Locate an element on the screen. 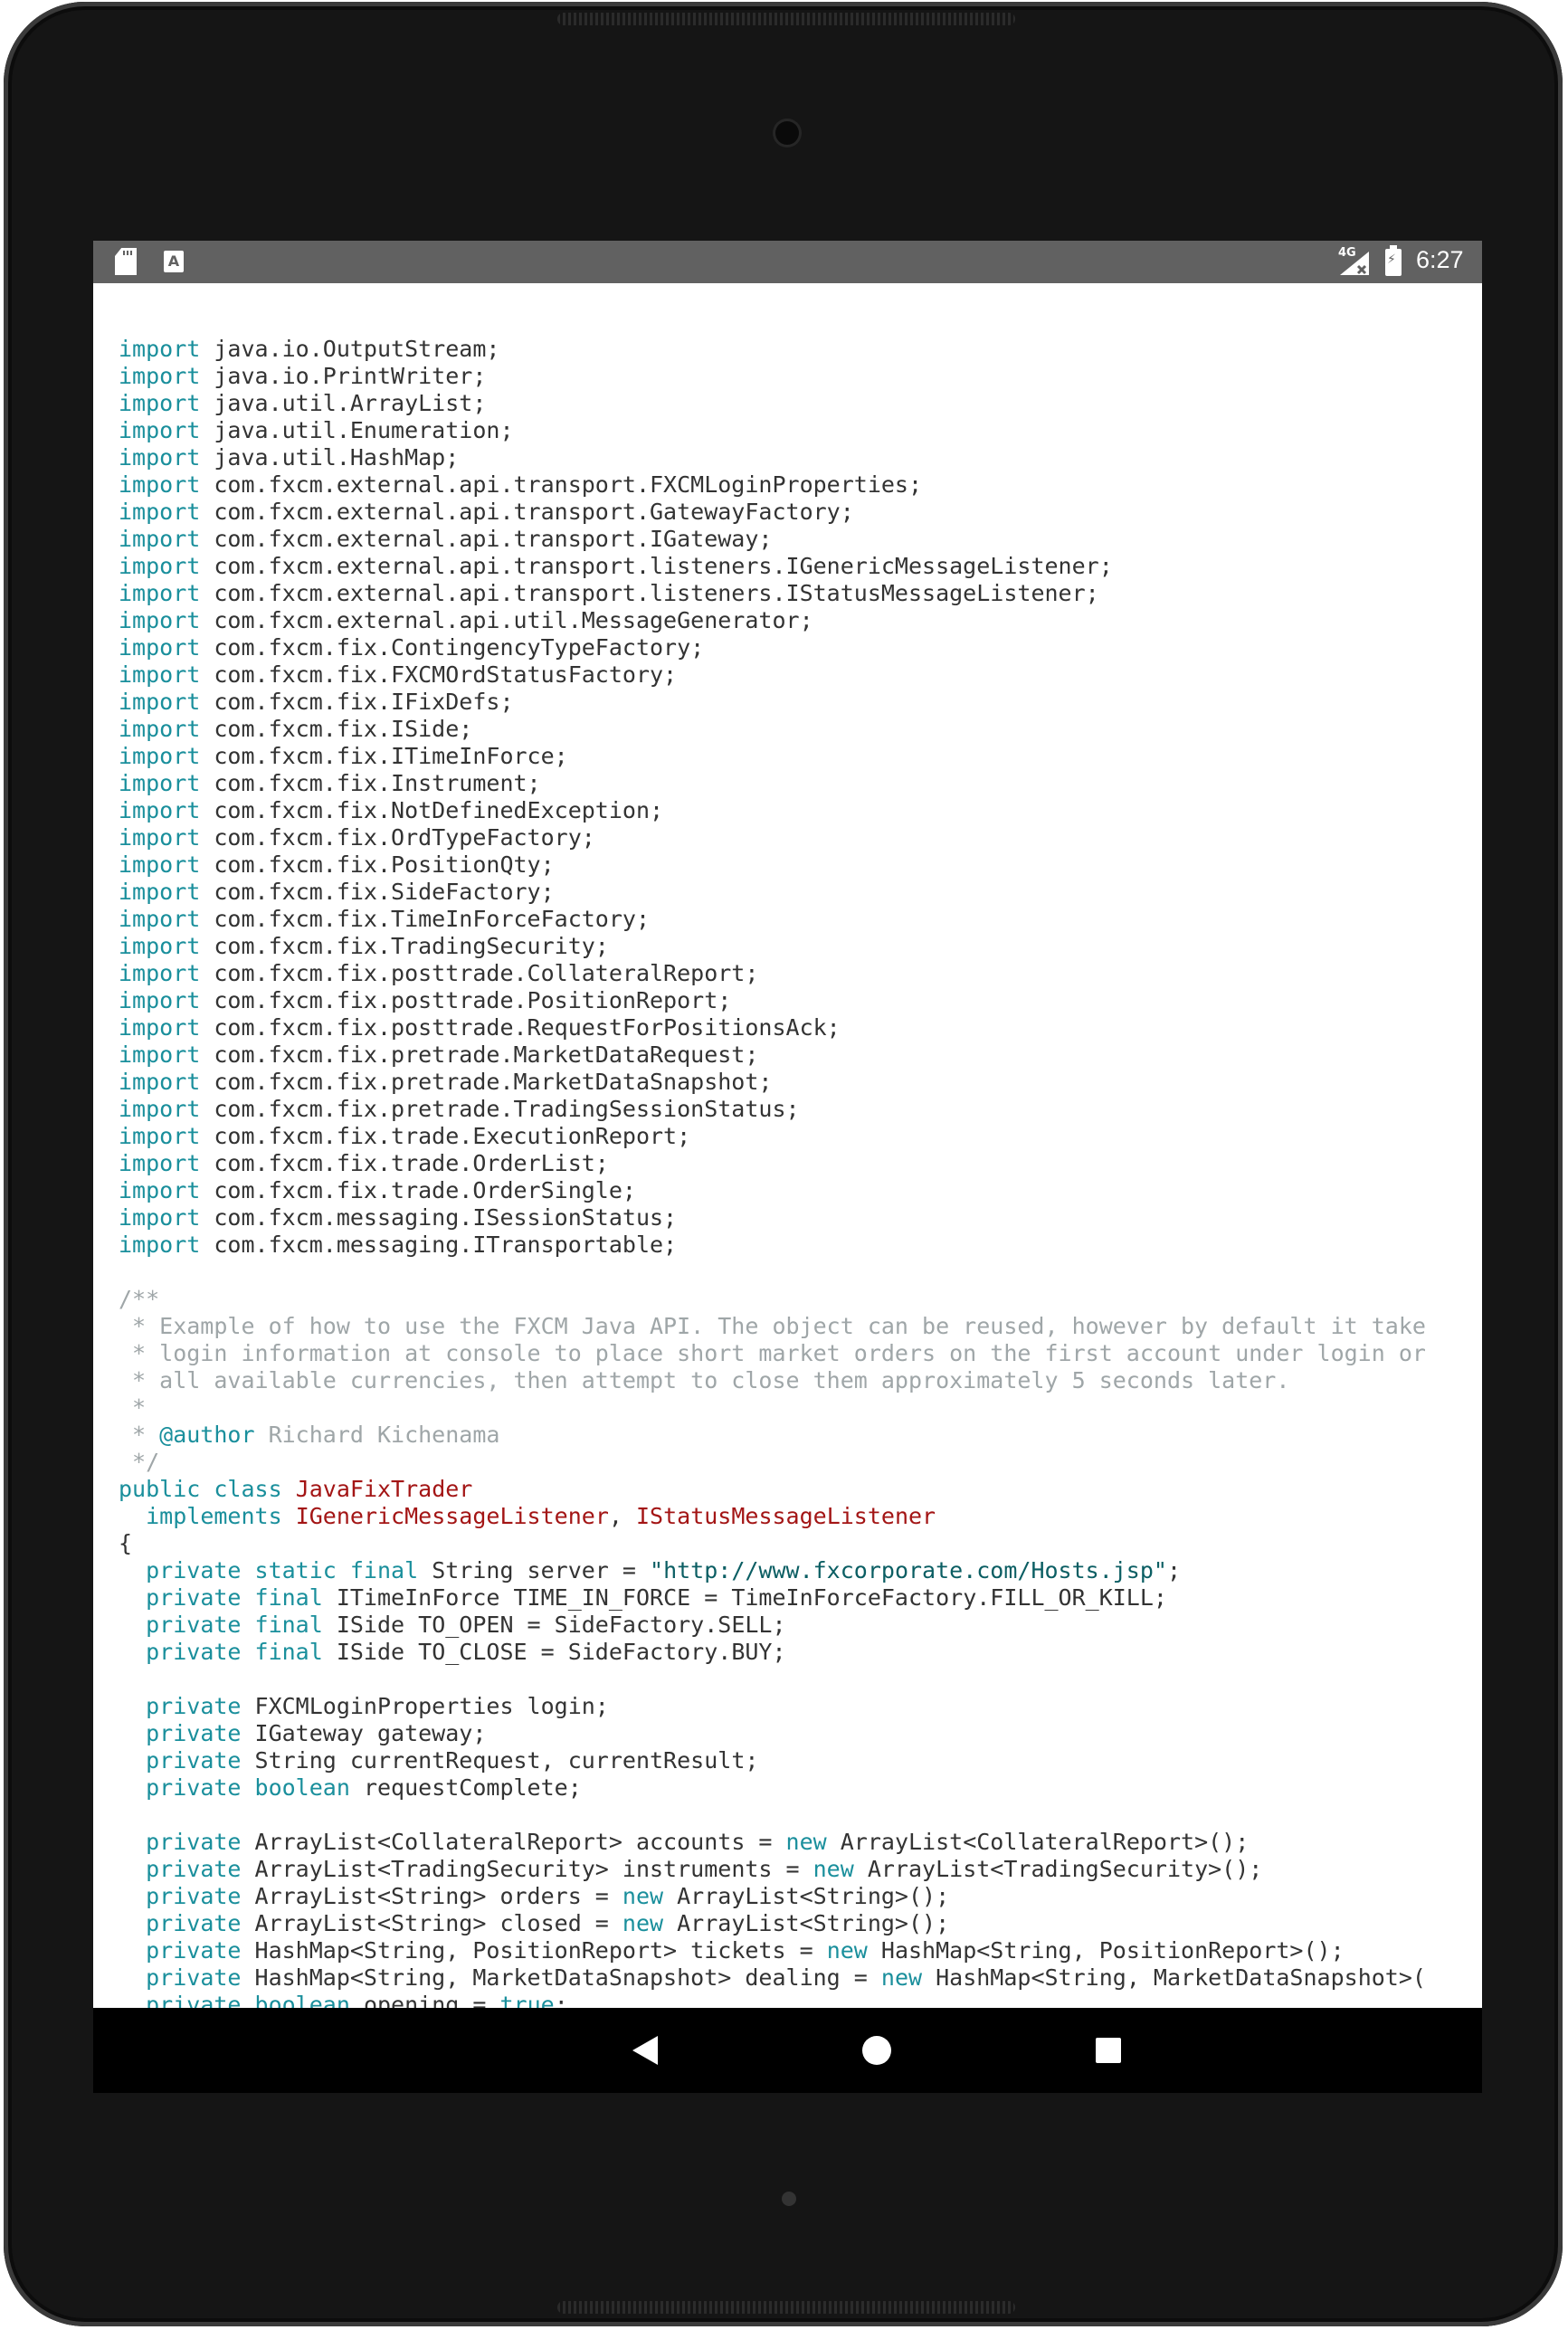 The width and height of the screenshot is (1568, 2330). code-token: requestComplete; is located at coordinates (465, 1788).